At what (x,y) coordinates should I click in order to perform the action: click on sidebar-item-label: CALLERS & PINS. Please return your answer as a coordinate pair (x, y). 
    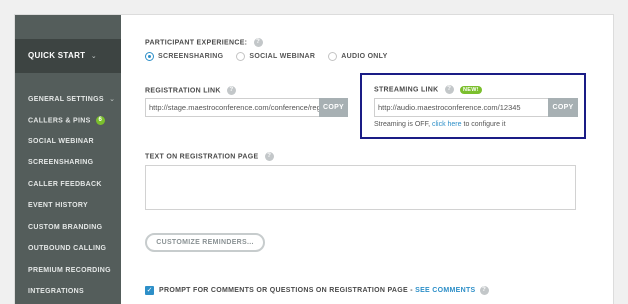
    Looking at the image, I should click on (59, 121).